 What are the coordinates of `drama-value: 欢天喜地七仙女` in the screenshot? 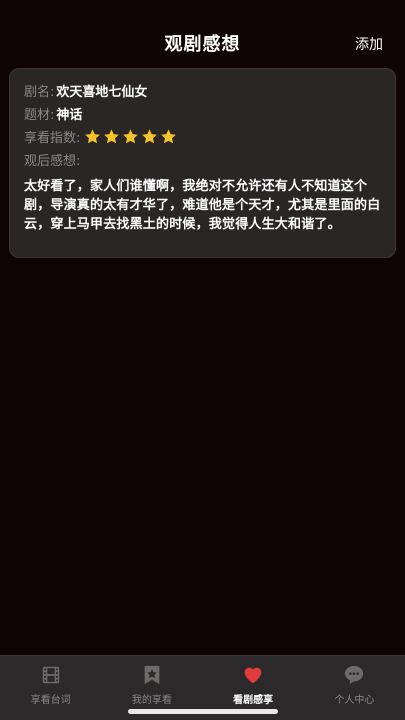 It's located at (102, 92).